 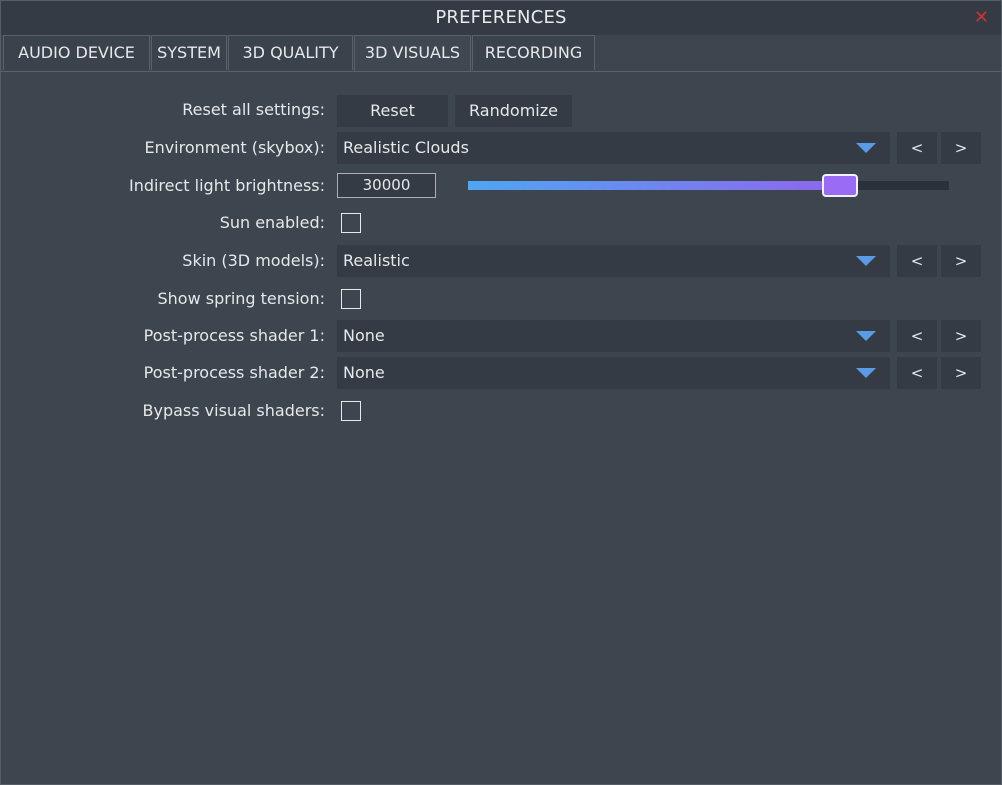 What do you see at coordinates (351, 411) in the screenshot?
I see `bypass-shaders-checkbox` at bounding box center [351, 411].